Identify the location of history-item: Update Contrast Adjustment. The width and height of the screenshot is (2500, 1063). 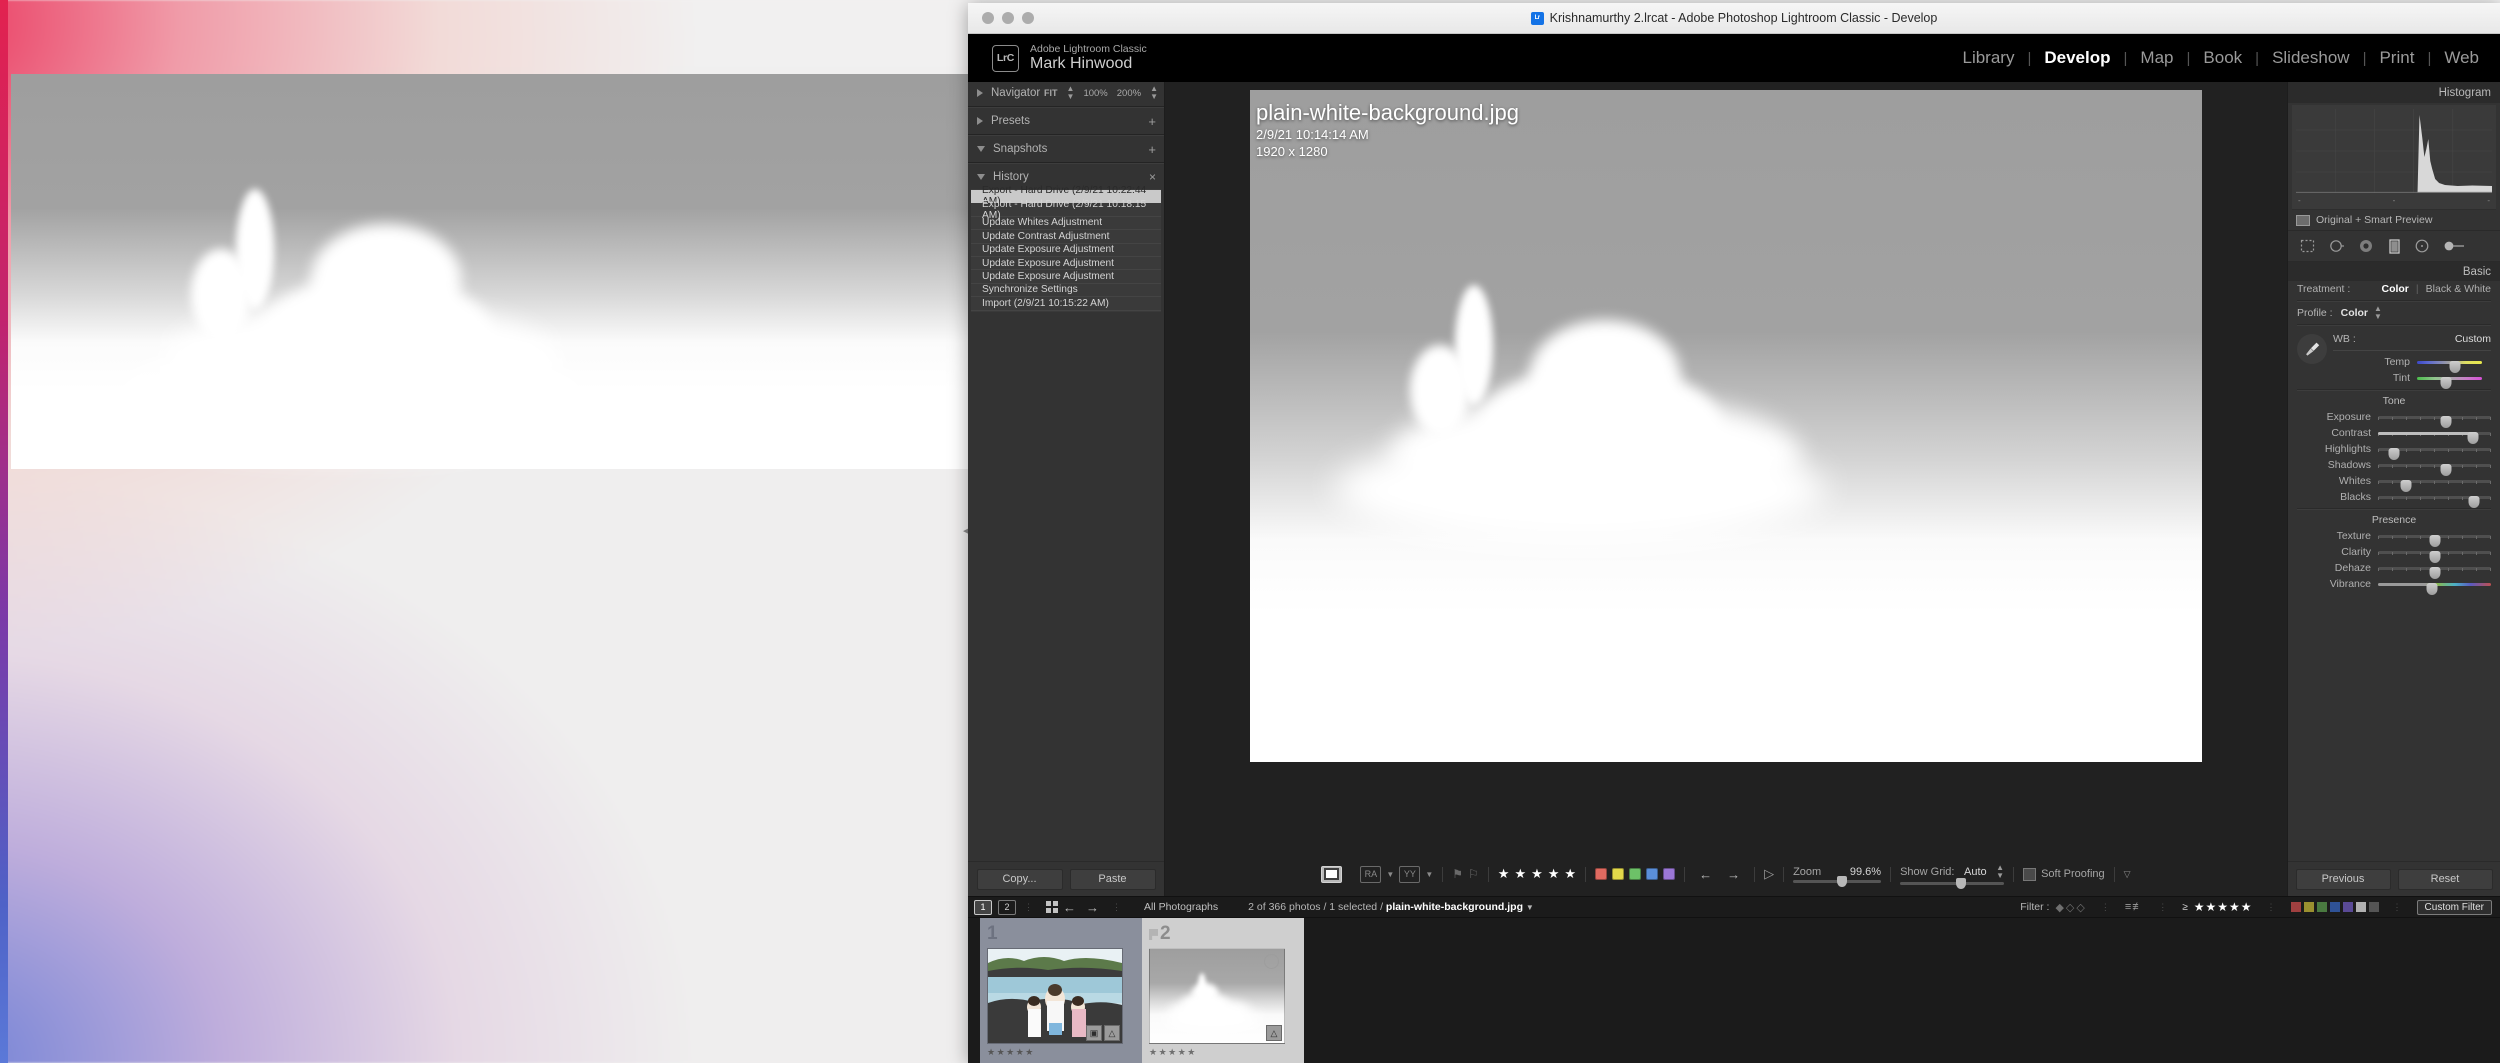
(1066, 237).